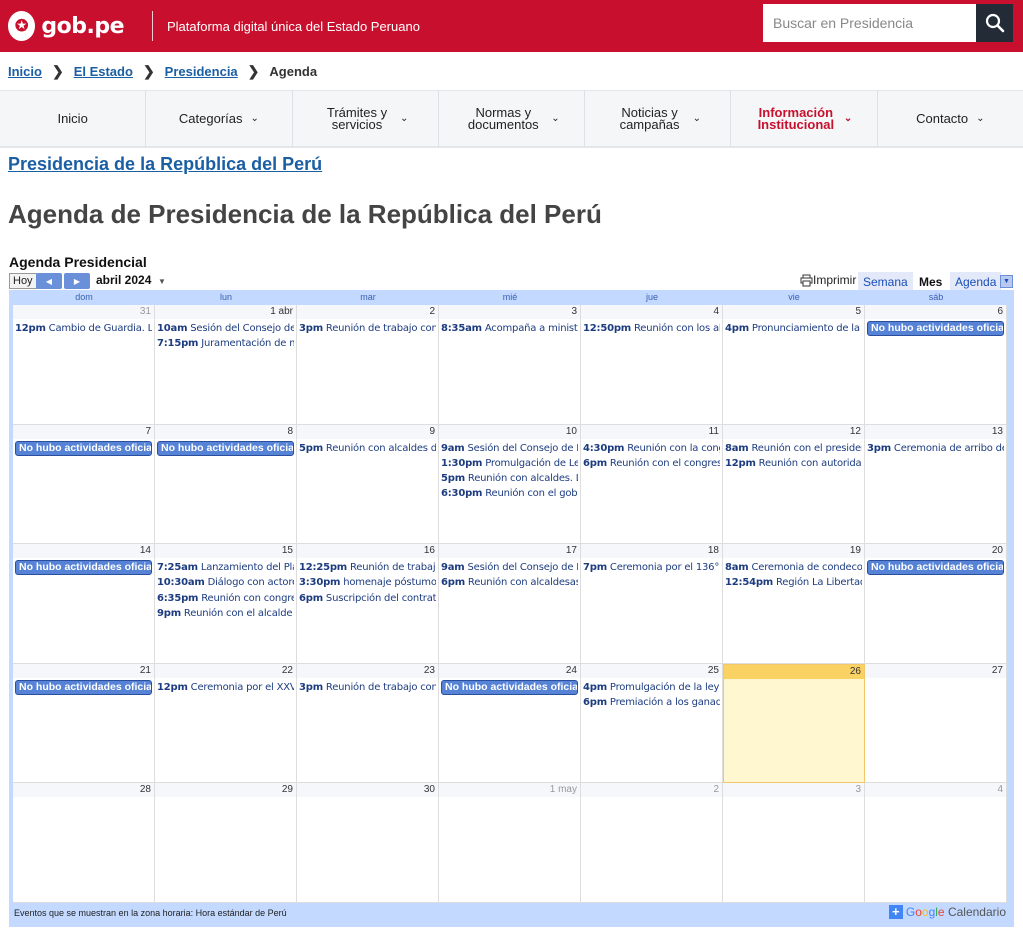 This screenshot has height=941, width=1023. I want to click on calendar-event: 10:30am Diálogo con actores, so click(225, 582).